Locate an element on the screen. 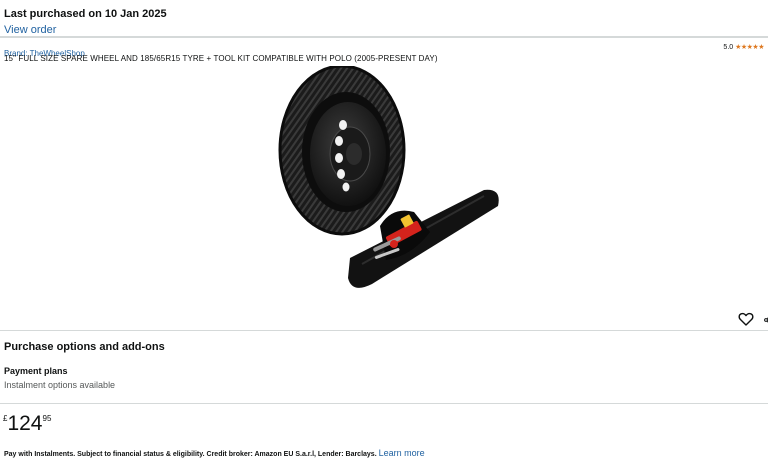 The width and height of the screenshot is (768, 460). learn-more-link: Learn more is located at coordinates (402, 453).